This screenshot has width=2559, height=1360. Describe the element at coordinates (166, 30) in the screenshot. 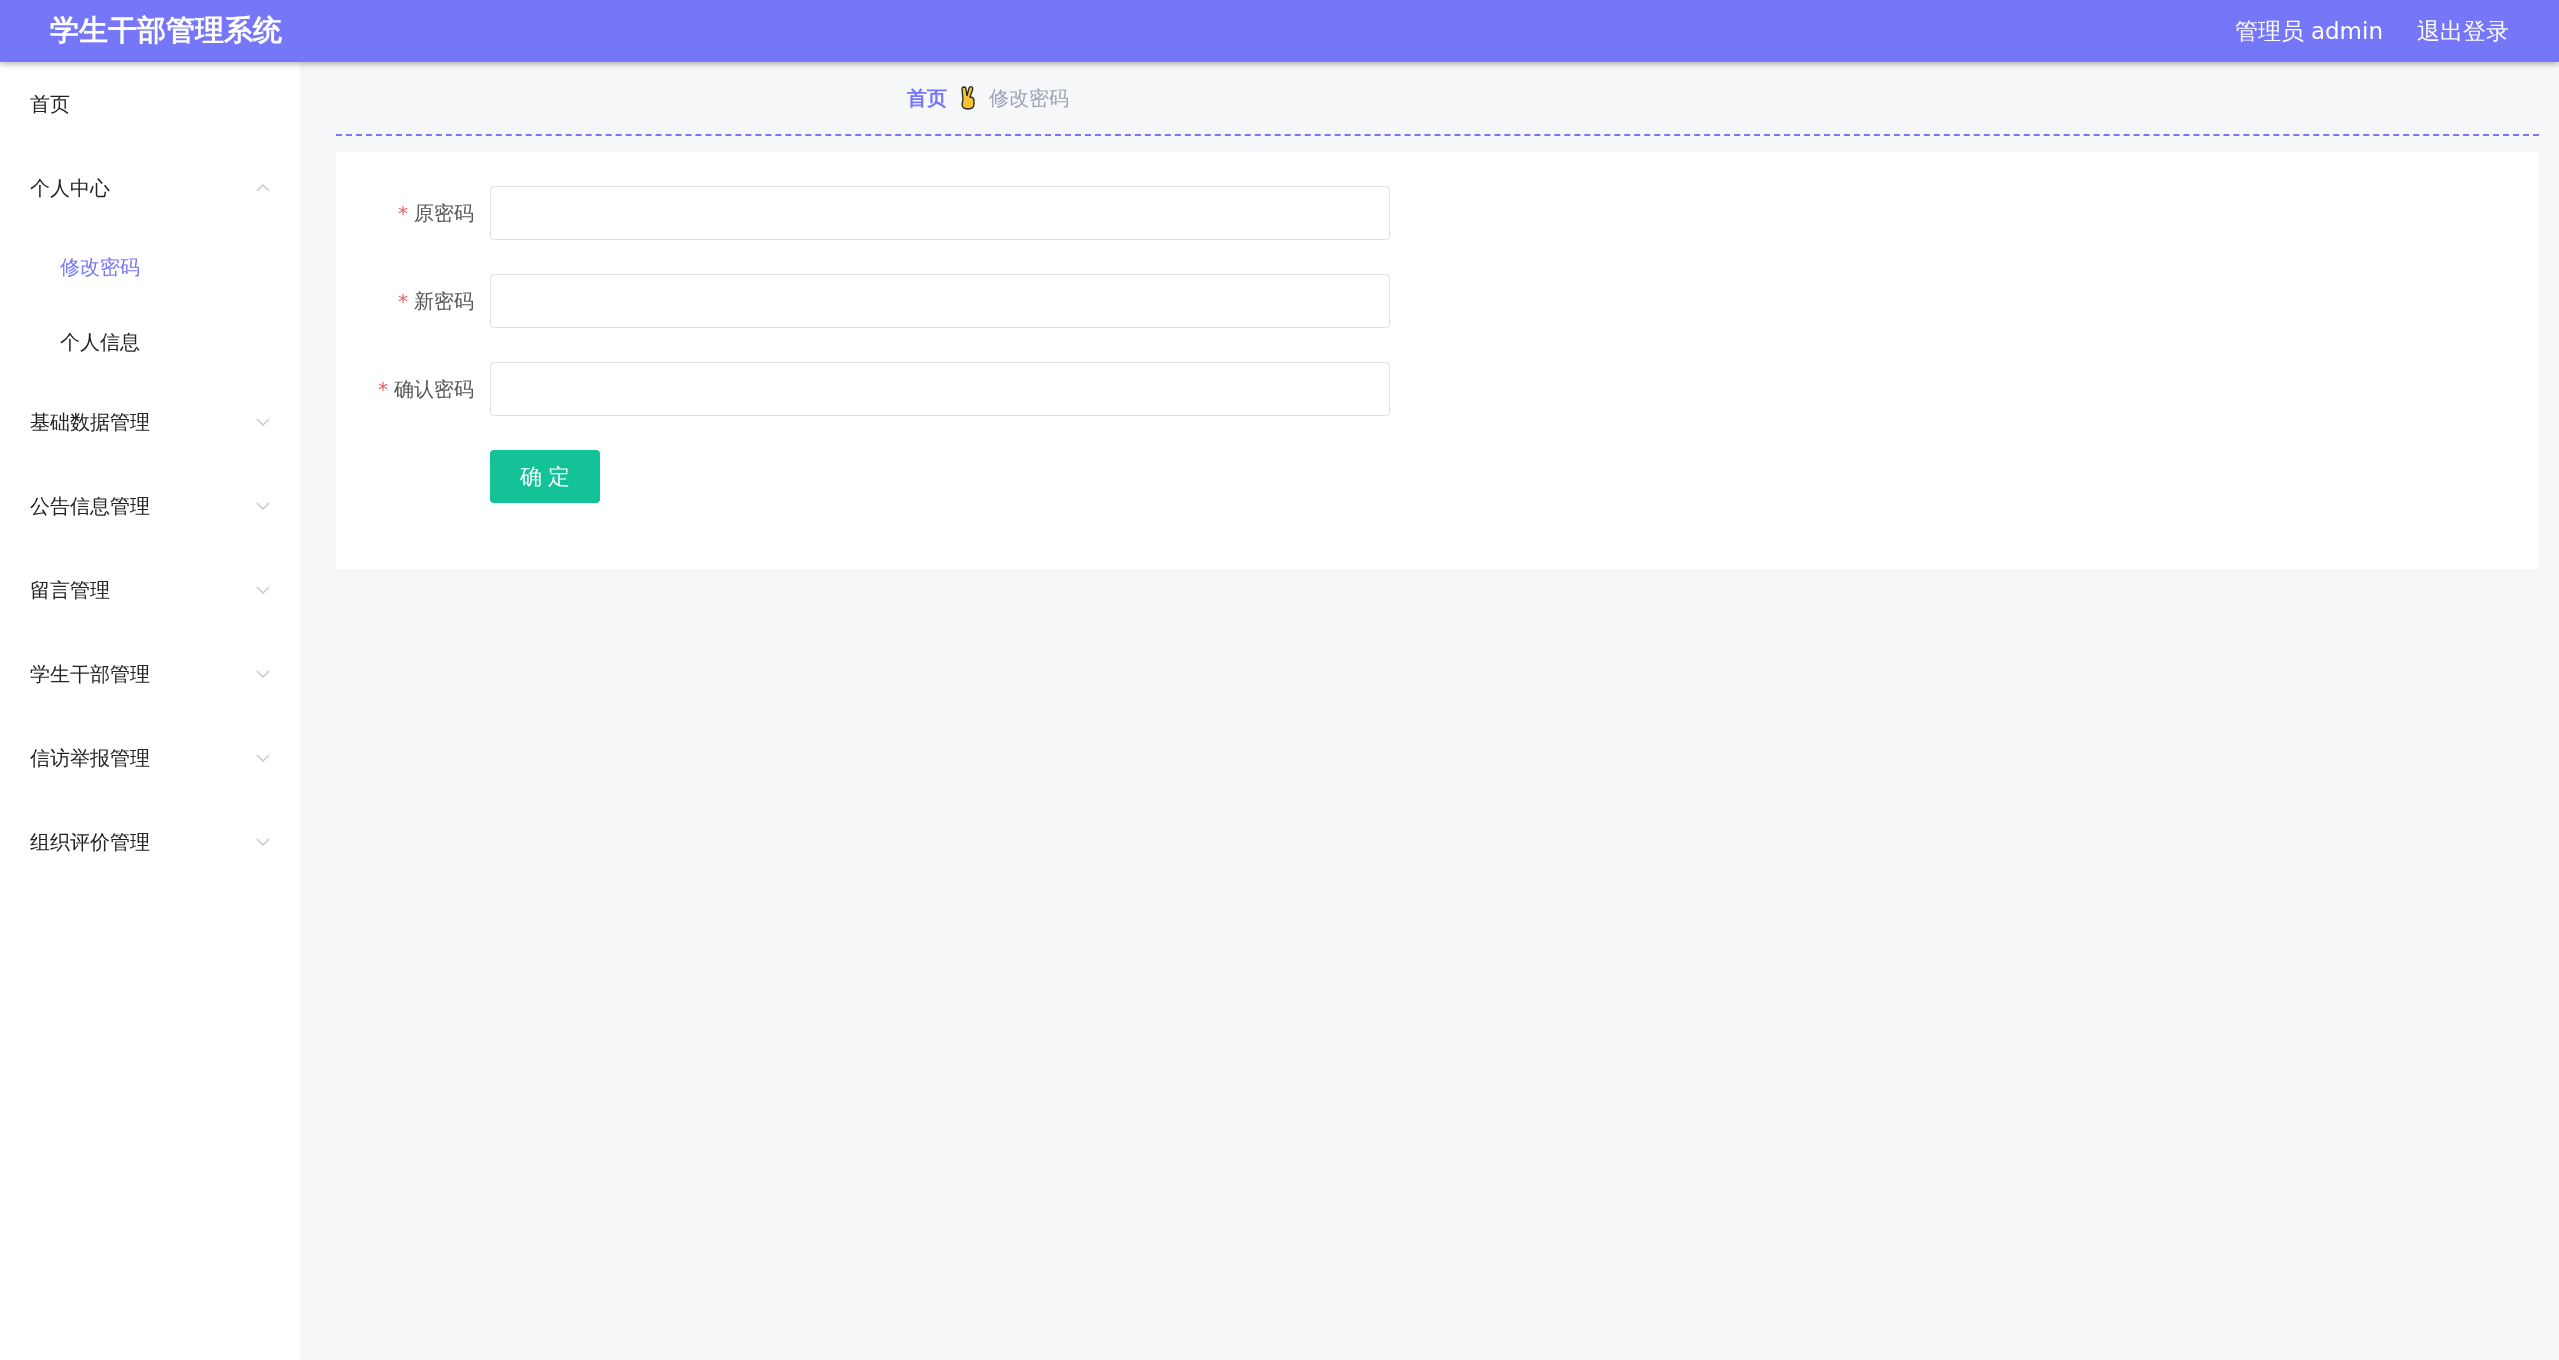

I see `app-title: 学生干部管理系统` at that location.